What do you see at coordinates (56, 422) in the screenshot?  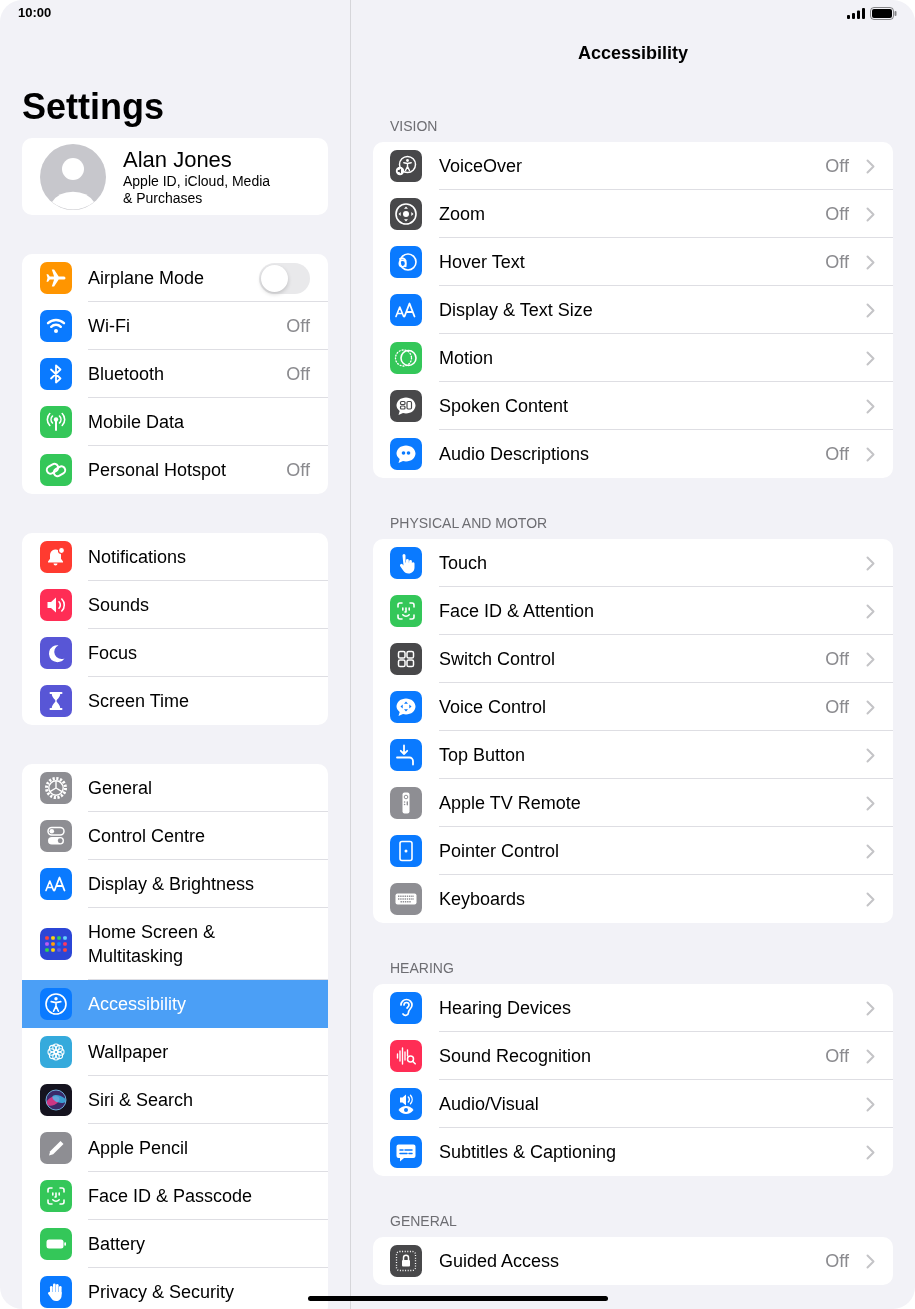 I see `antenna-icon` at bounding box center [56, 422].